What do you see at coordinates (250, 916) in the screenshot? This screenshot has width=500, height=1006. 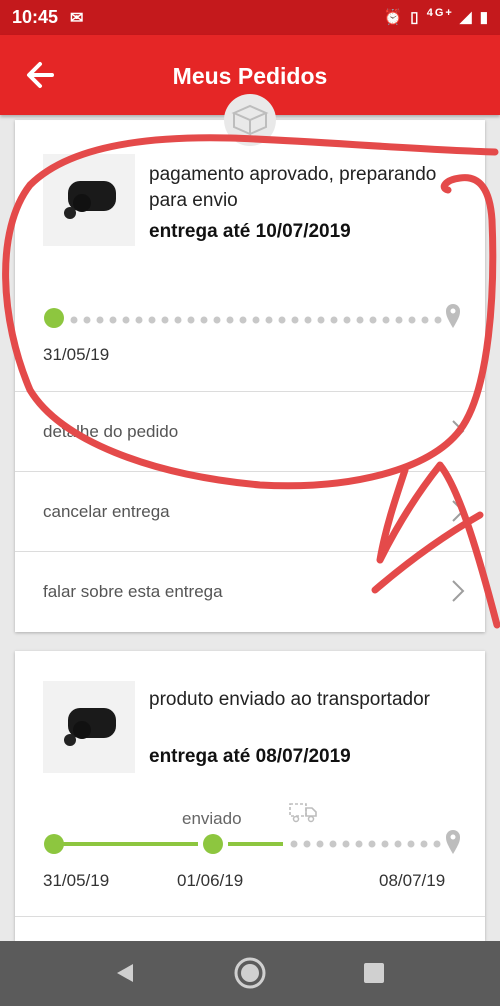 I see `divider` at bounding box center [250, 916].